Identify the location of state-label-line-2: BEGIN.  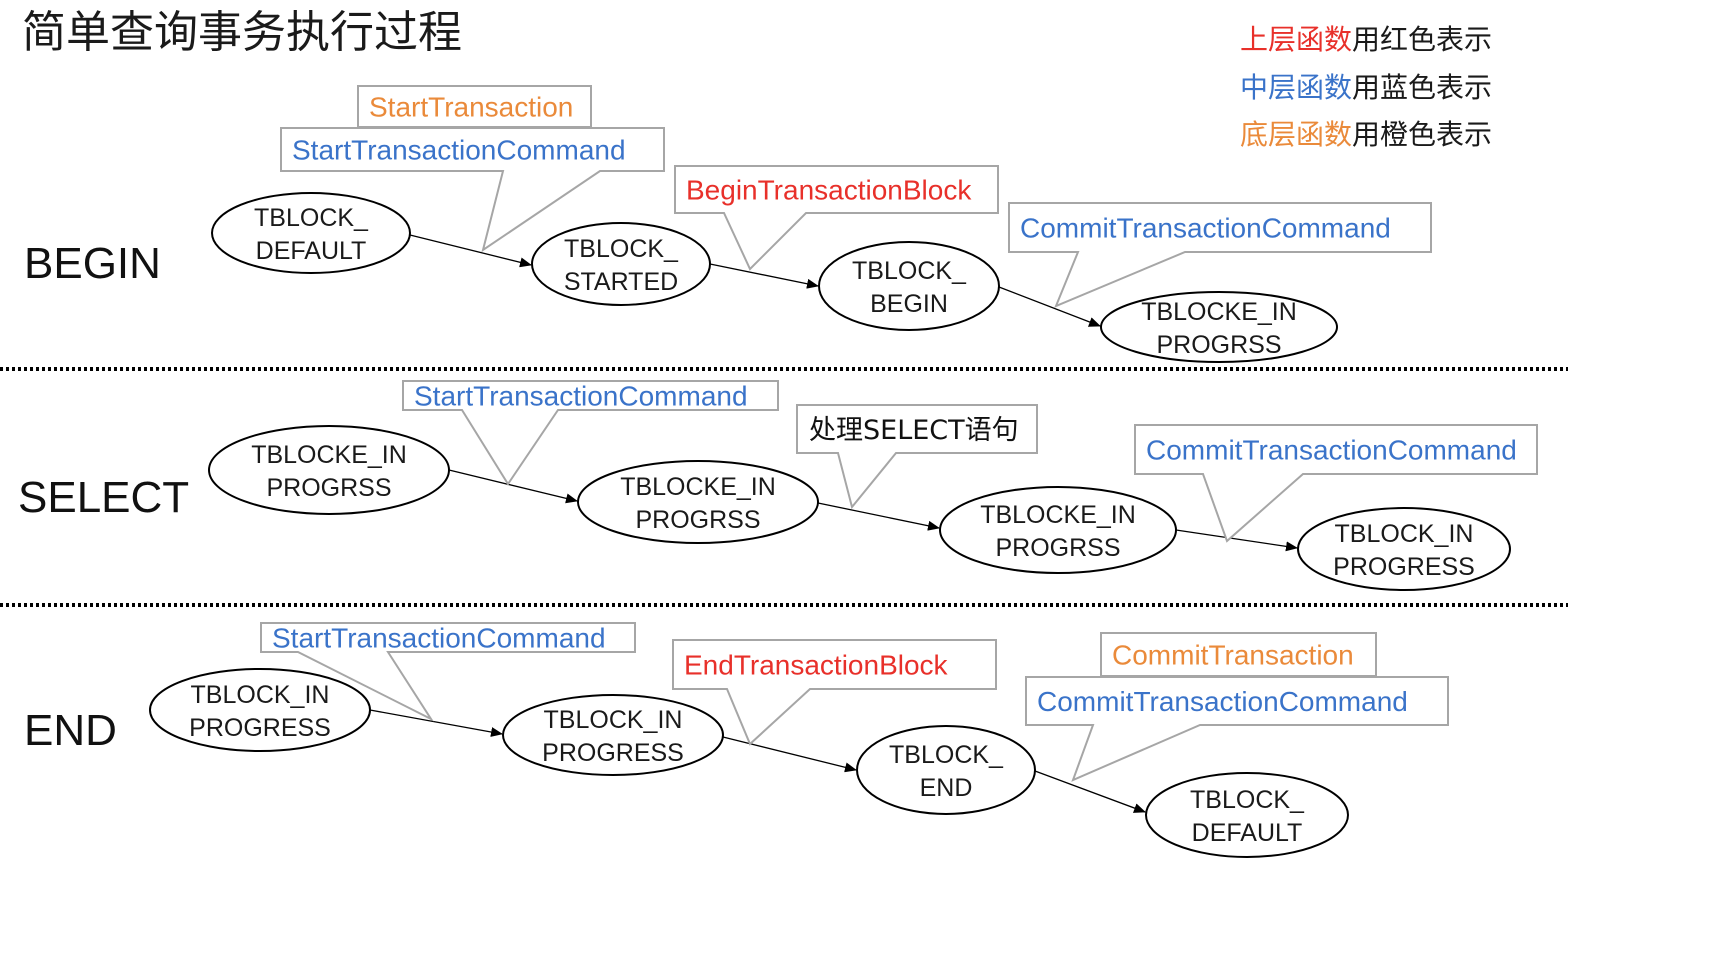
(909, 304).